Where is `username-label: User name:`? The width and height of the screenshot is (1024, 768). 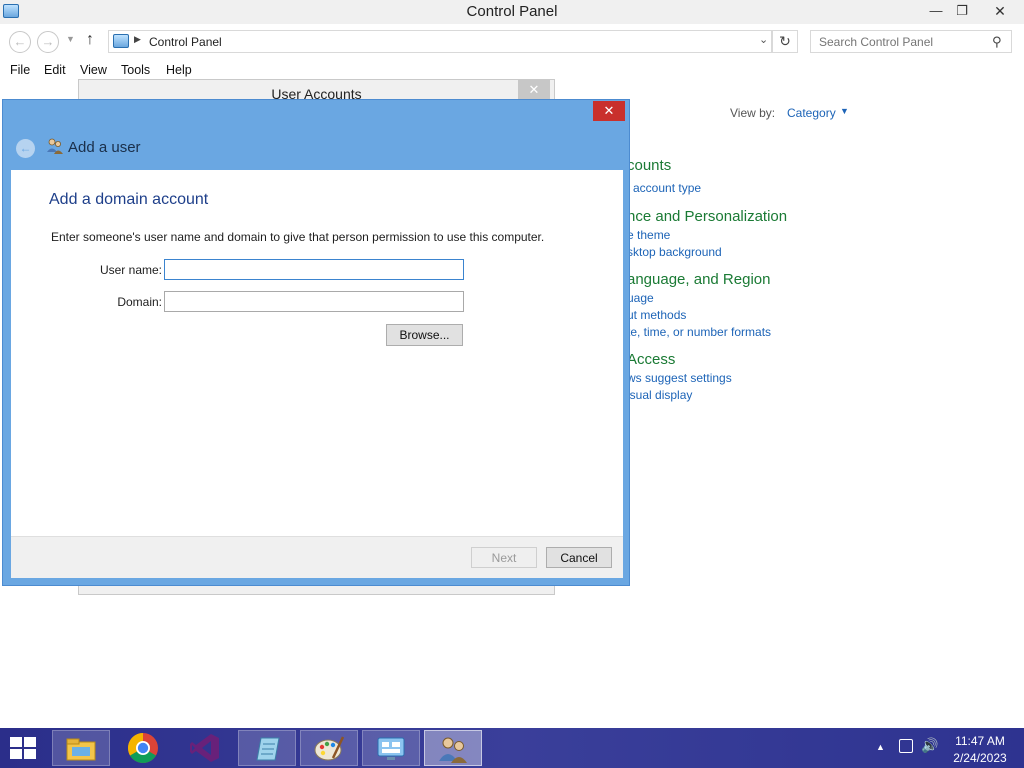
username-label: User name: is located at coordinates (130, 270).